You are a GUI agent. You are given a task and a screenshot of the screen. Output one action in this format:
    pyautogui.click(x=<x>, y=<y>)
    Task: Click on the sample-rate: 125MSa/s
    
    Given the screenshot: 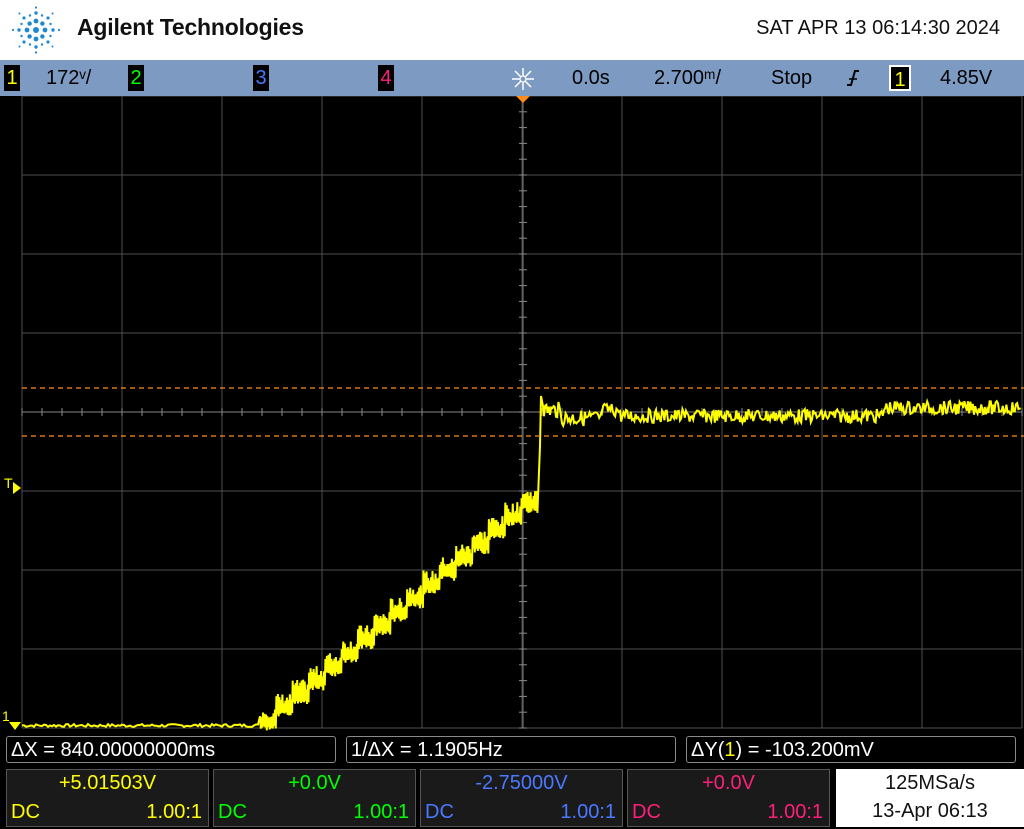 What is the action you would take?
    pyautogui.click(x=930, y=783)
    